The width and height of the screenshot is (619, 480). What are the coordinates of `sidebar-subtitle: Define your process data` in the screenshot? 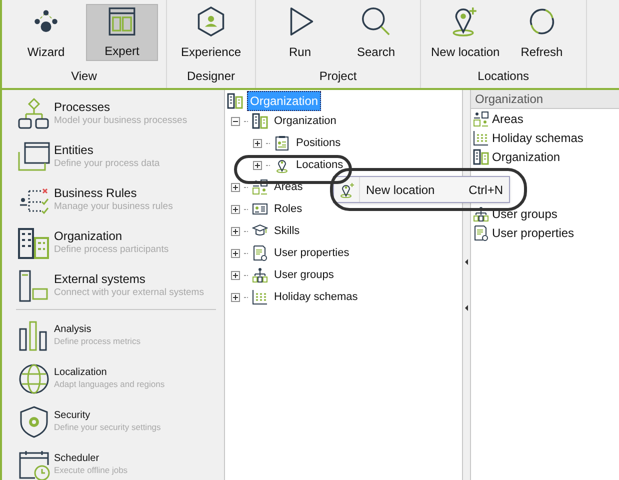 It's located at (107, 164).